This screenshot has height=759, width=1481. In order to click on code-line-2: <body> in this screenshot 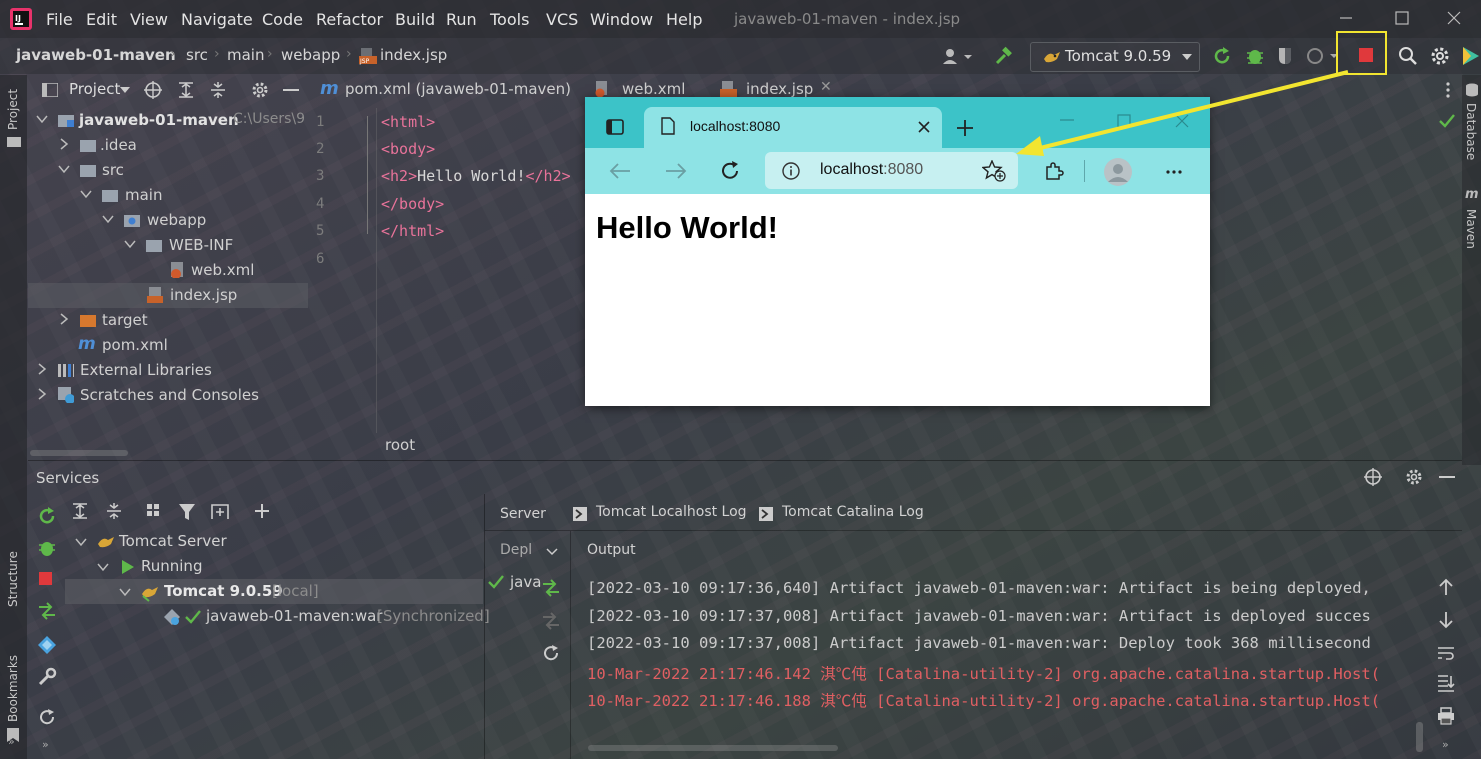, I will do `click(408, 149)`.